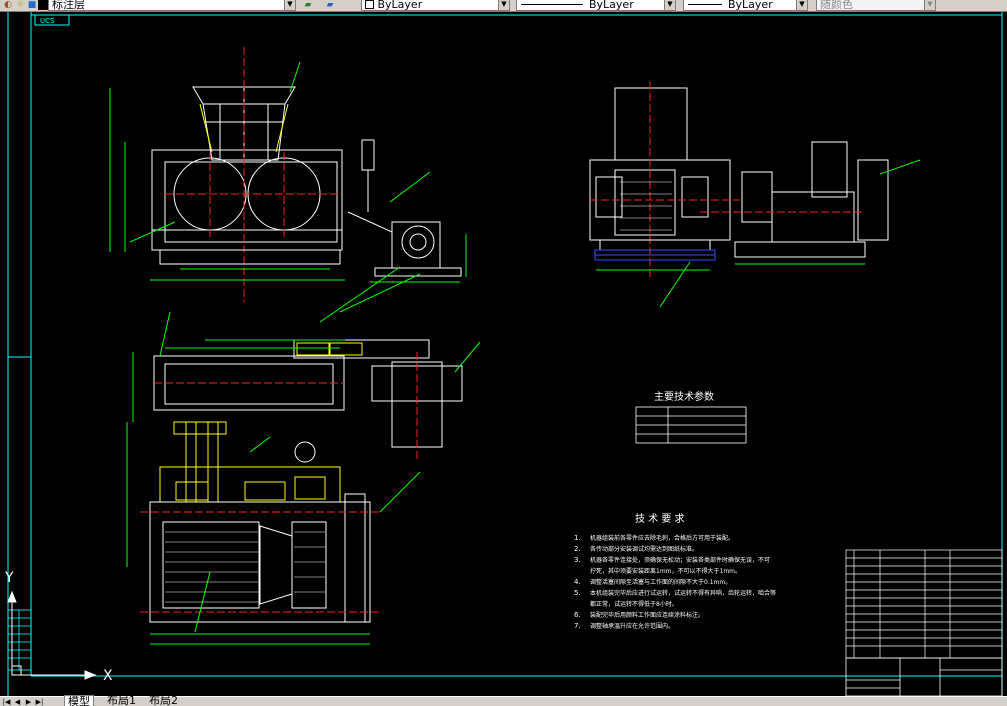 The image size is (1007, 706). Describe the element at coordinates (121, 700) in the screenshot. I see `tab-layout1: 布局1` at that location.